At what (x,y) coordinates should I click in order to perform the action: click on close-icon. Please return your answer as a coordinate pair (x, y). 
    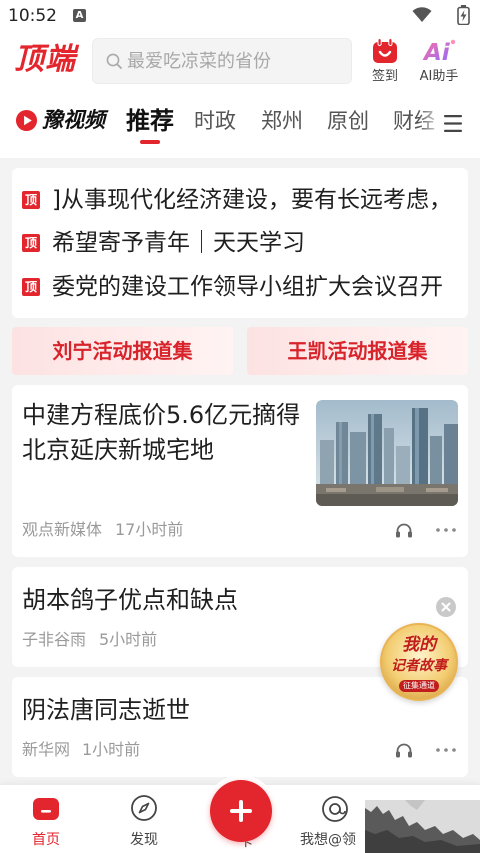
    Looking at the image, I should click on (446, 607).